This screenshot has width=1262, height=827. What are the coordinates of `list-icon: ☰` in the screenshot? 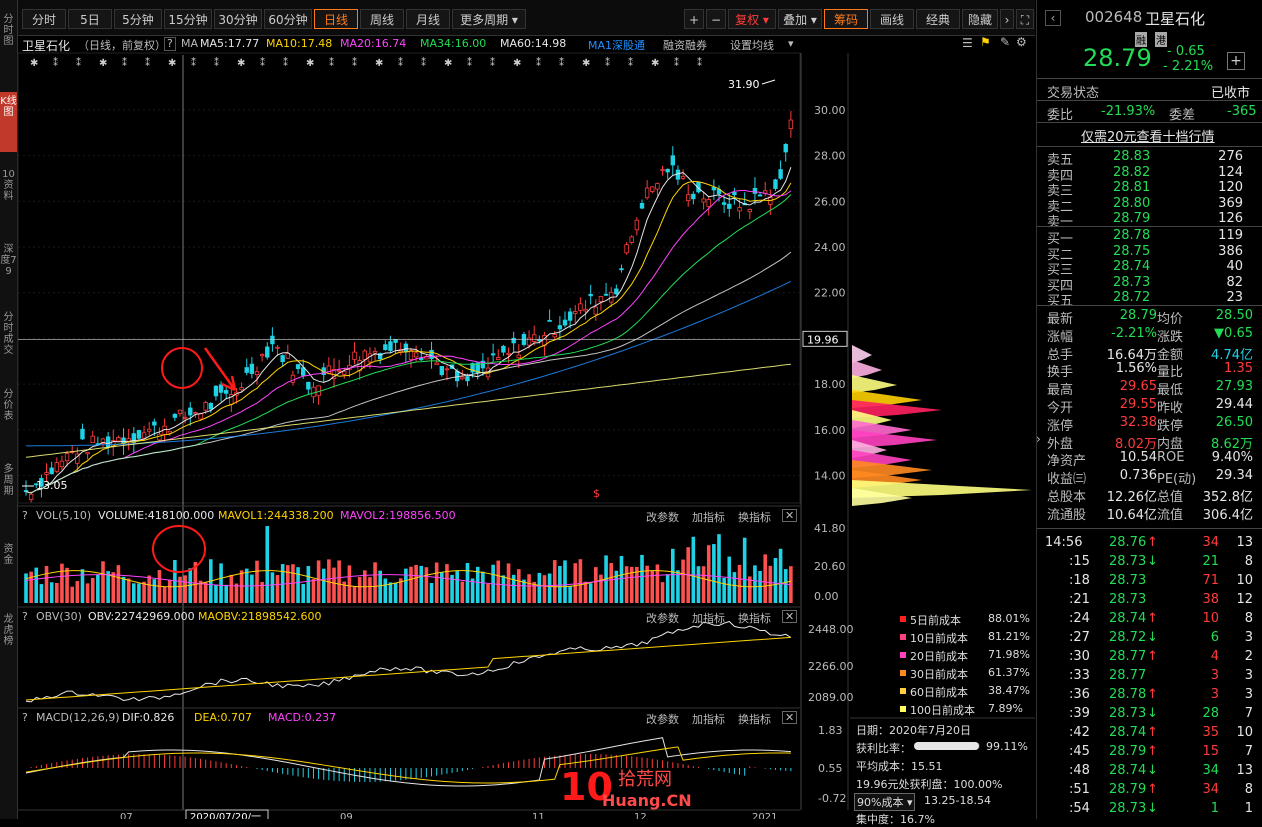 It's located at (967, 43).